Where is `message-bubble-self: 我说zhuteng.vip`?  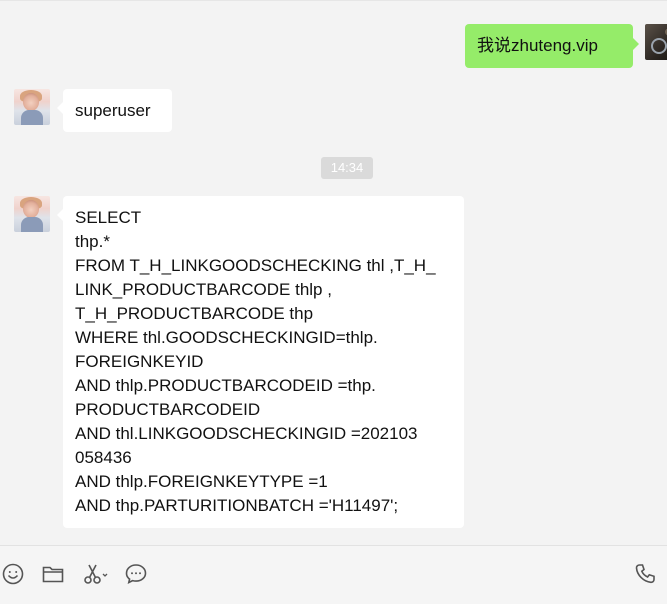 message-bubble-self: 我说zhuteng.vip is located at coordinates (552, 46).